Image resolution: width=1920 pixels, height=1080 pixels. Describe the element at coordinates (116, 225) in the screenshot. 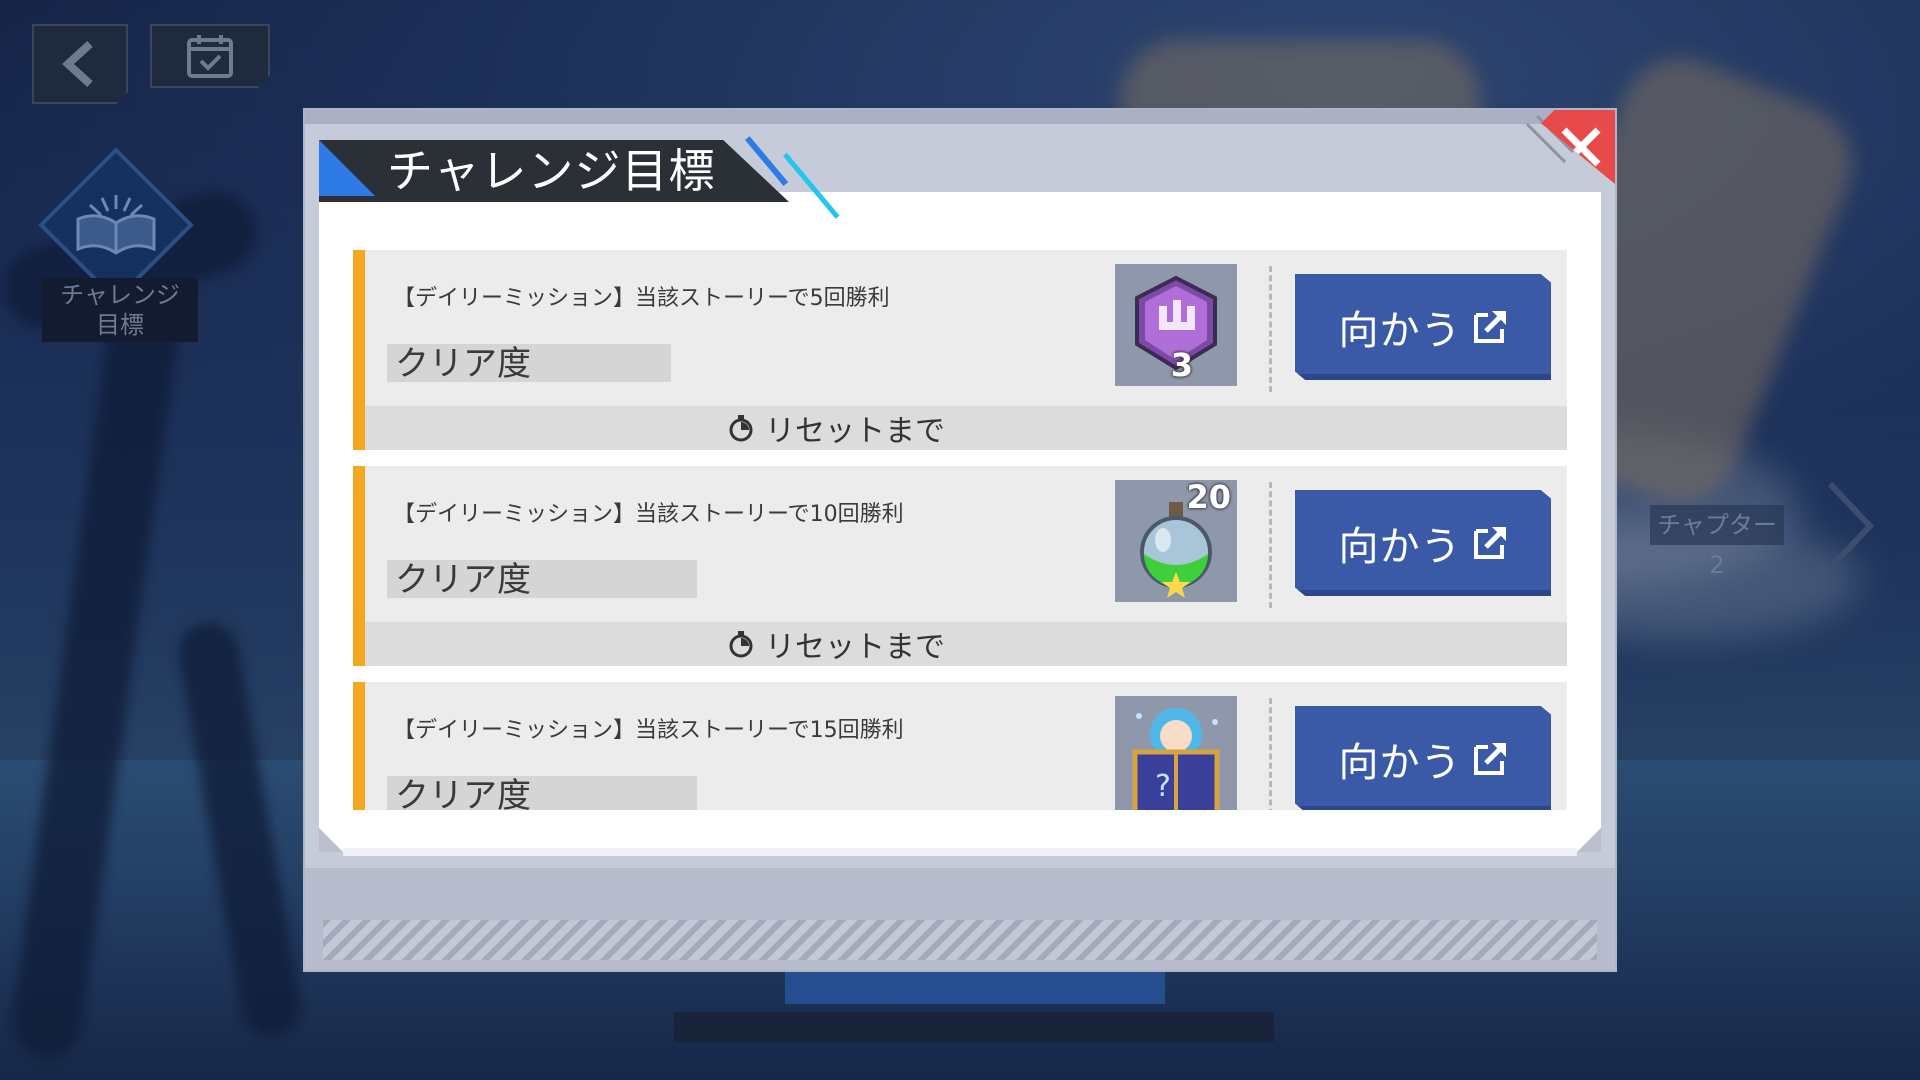

I see `open-book-icon` at that location.